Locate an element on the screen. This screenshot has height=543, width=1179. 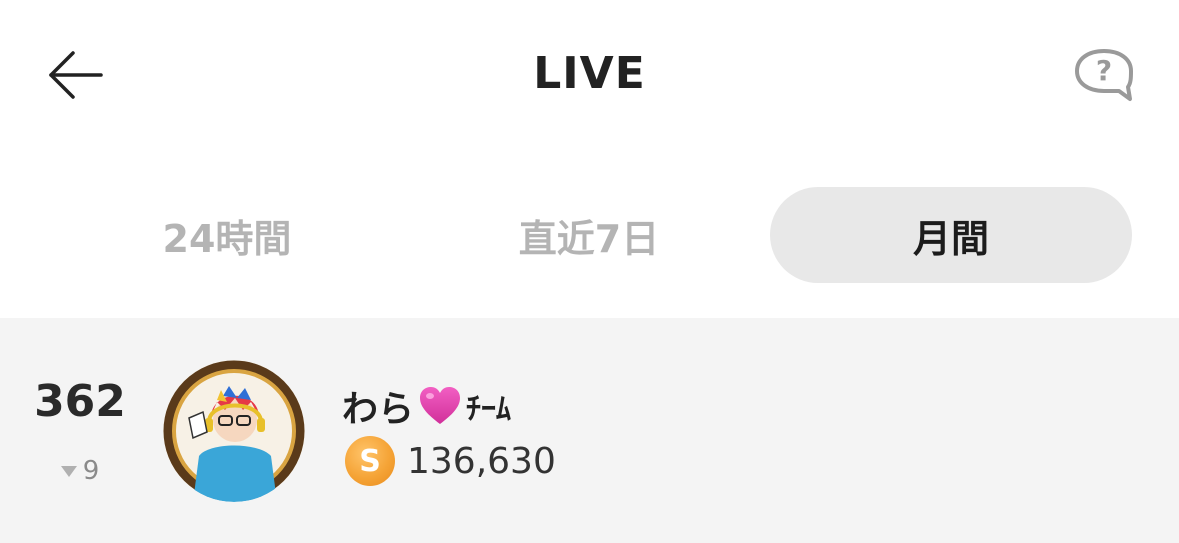
tab-monthly: 月間 is located at coordinates (951, 235).